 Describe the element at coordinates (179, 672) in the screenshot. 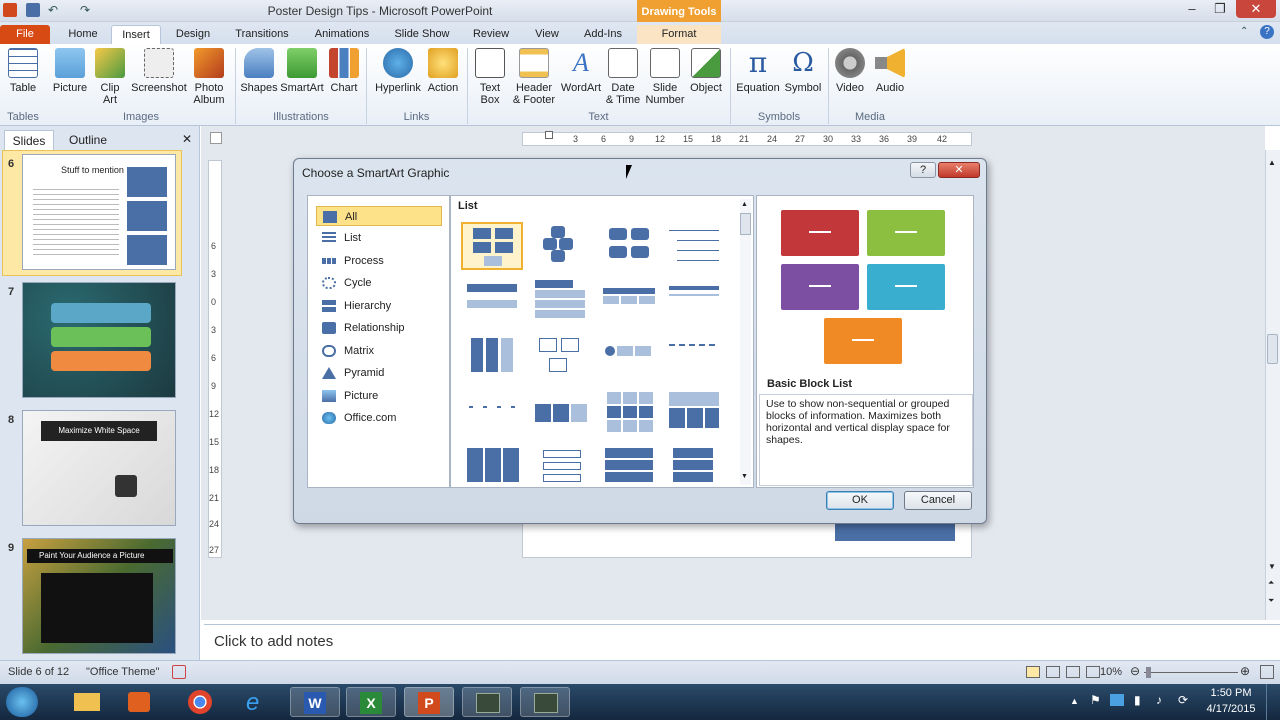

I see `spell-check-icon` at that location.